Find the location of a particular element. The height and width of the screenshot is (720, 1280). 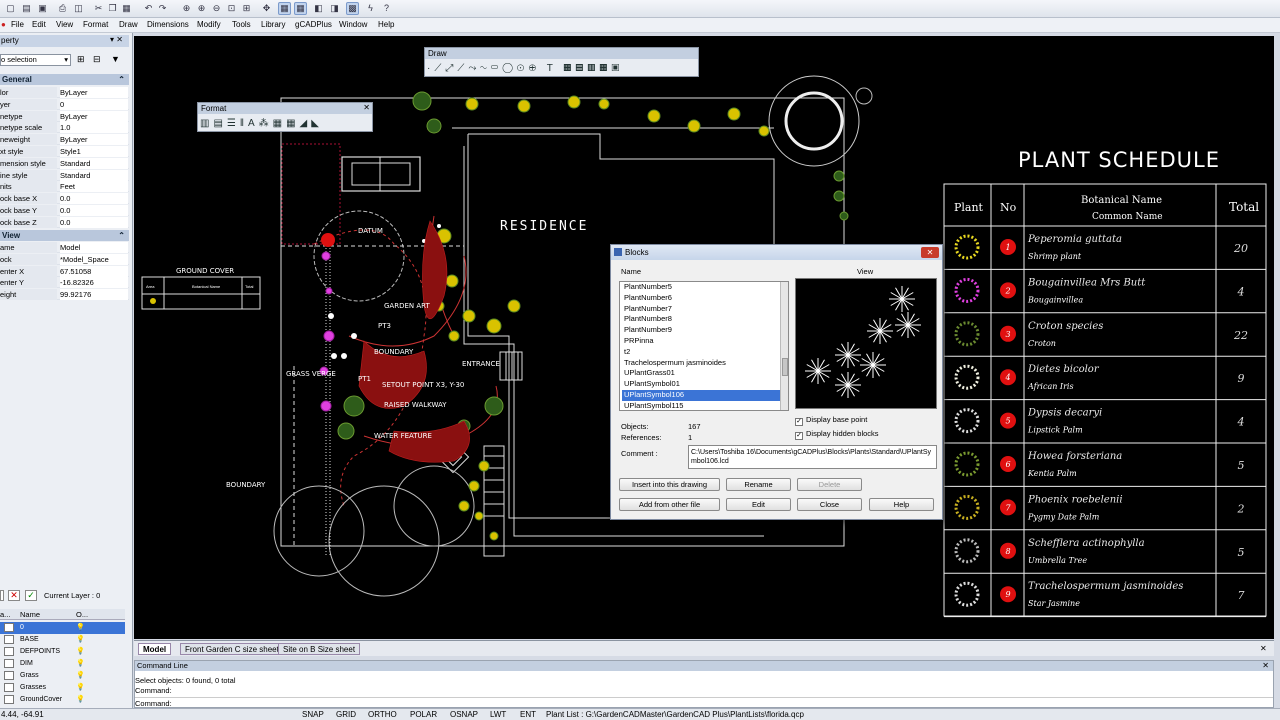

menu-edit: Edit is located at coordinates (39, 24).